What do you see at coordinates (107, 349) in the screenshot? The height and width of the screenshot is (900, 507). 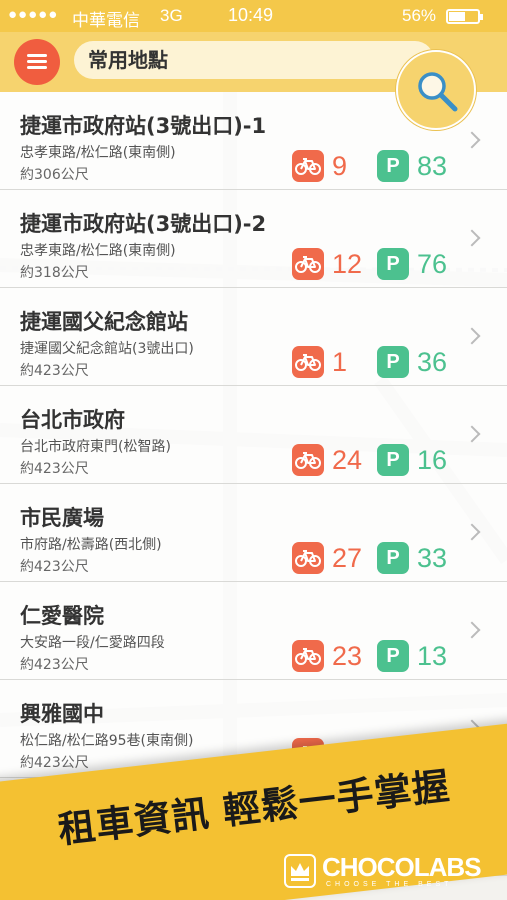 I see `station-address: 捷運國父紀念館站(3號出口)` at bounding box center [107, 349].